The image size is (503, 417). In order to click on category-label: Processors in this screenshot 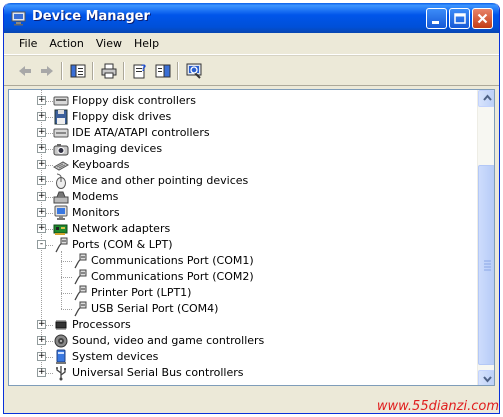, I will do `click(101, 324)`.